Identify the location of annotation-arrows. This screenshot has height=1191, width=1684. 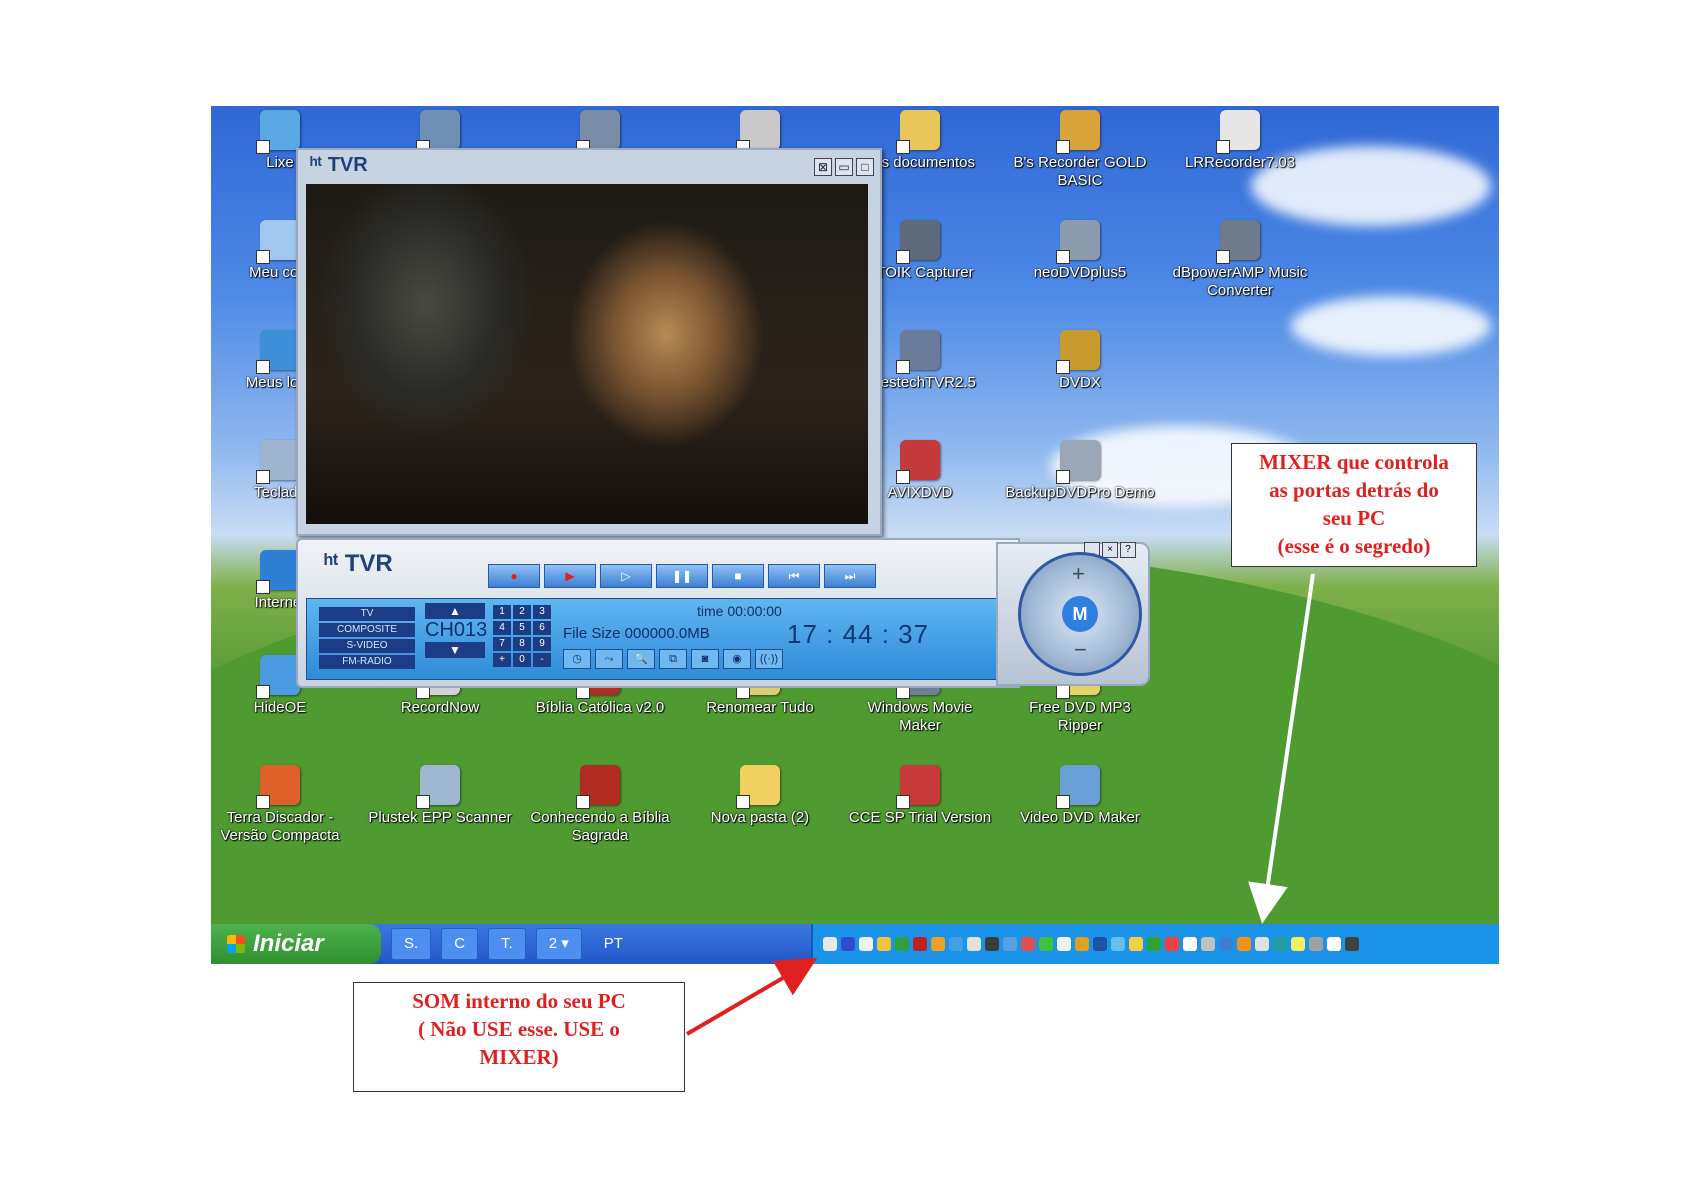
(1000, 804).